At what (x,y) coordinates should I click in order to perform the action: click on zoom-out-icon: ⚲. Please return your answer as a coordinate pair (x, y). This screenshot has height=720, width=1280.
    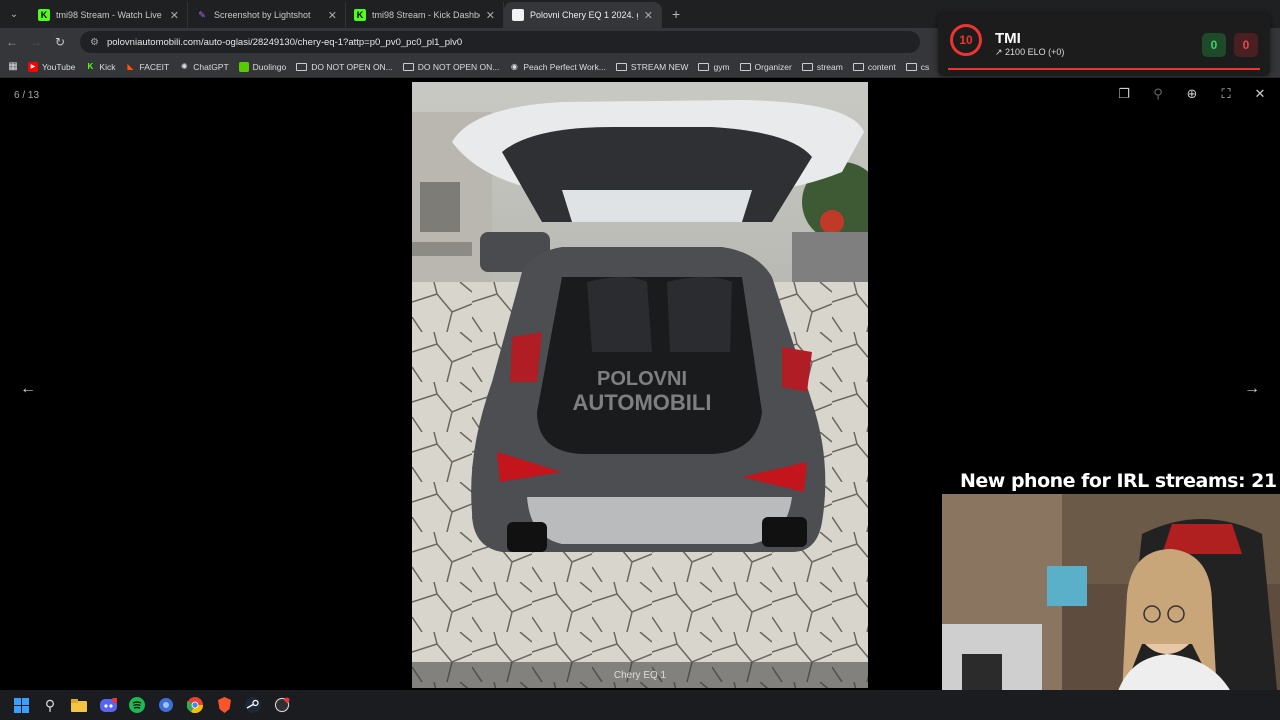
    Looking at the image, I should click on (1158, 94).